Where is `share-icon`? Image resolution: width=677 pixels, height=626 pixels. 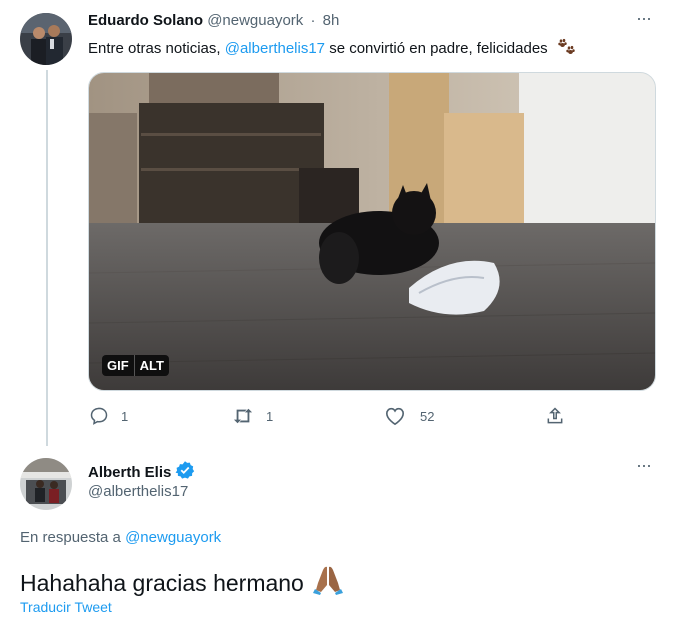
share-icon is located at coordinates (555, 416).